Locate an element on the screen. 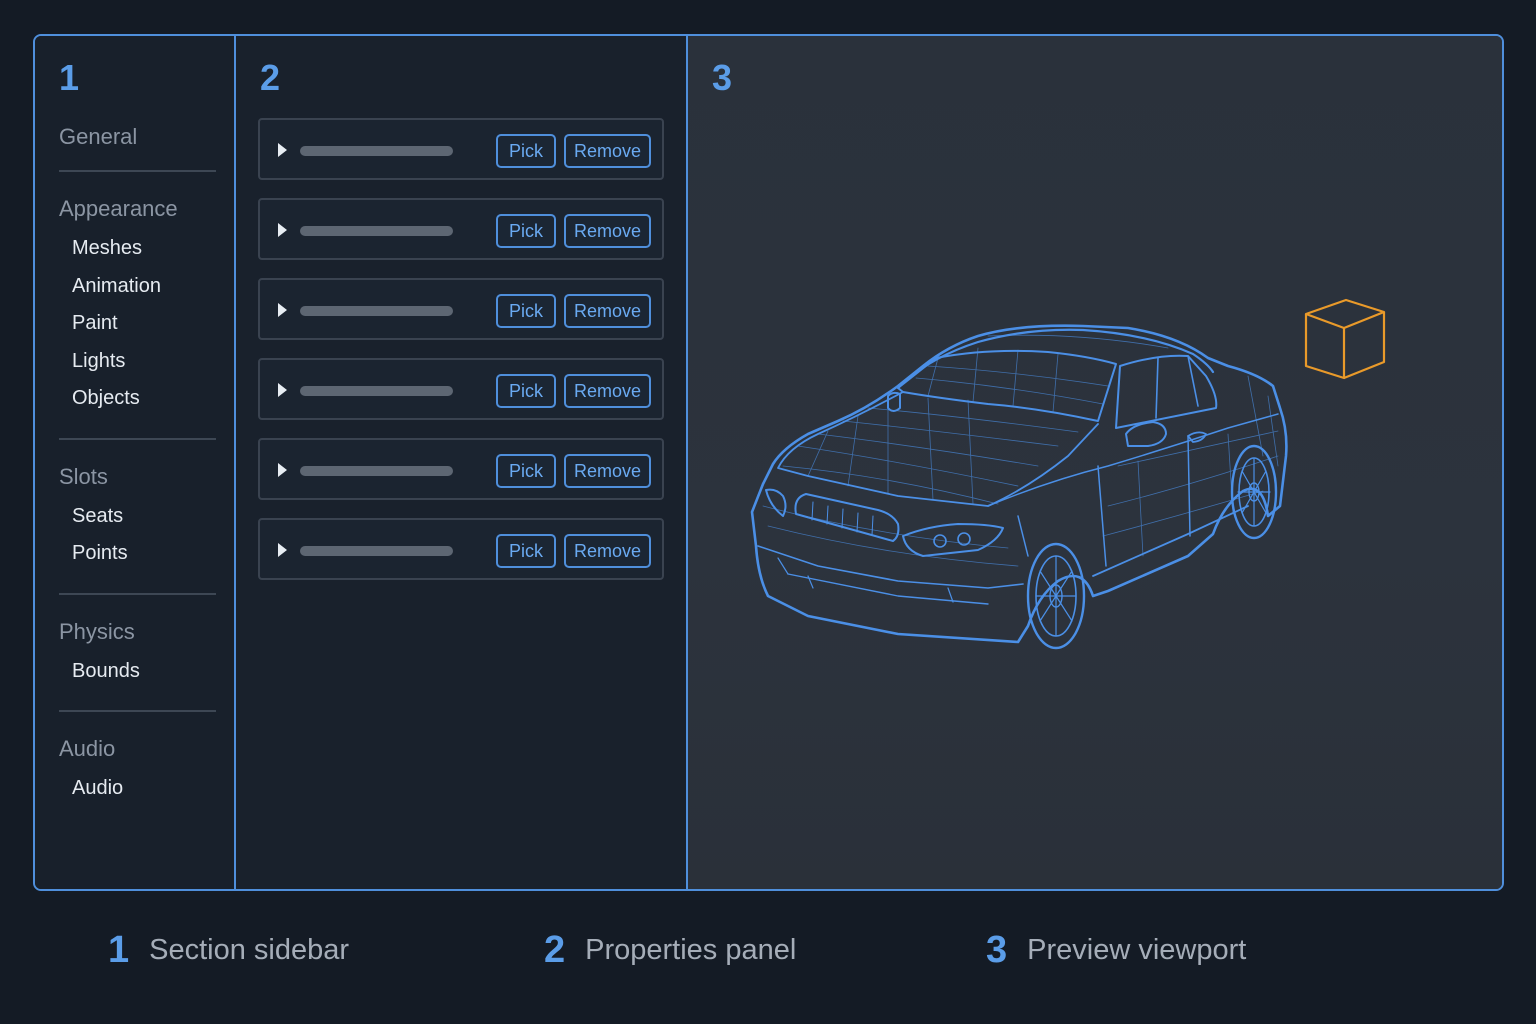 The image size is (1536, 1024). sidebar-group-title: Slots is located at coordinates (137, 477).